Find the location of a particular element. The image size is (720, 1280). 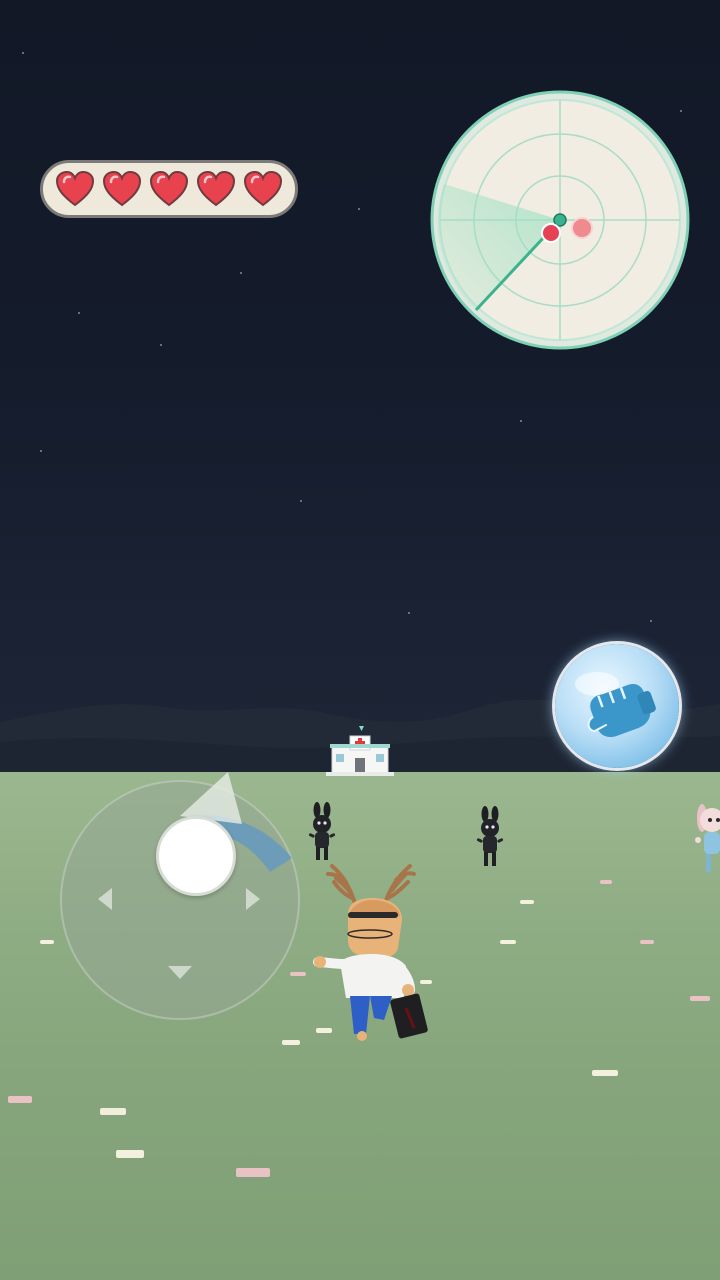

joystick-right-arrow-icon is located at coordinates (253, 899).